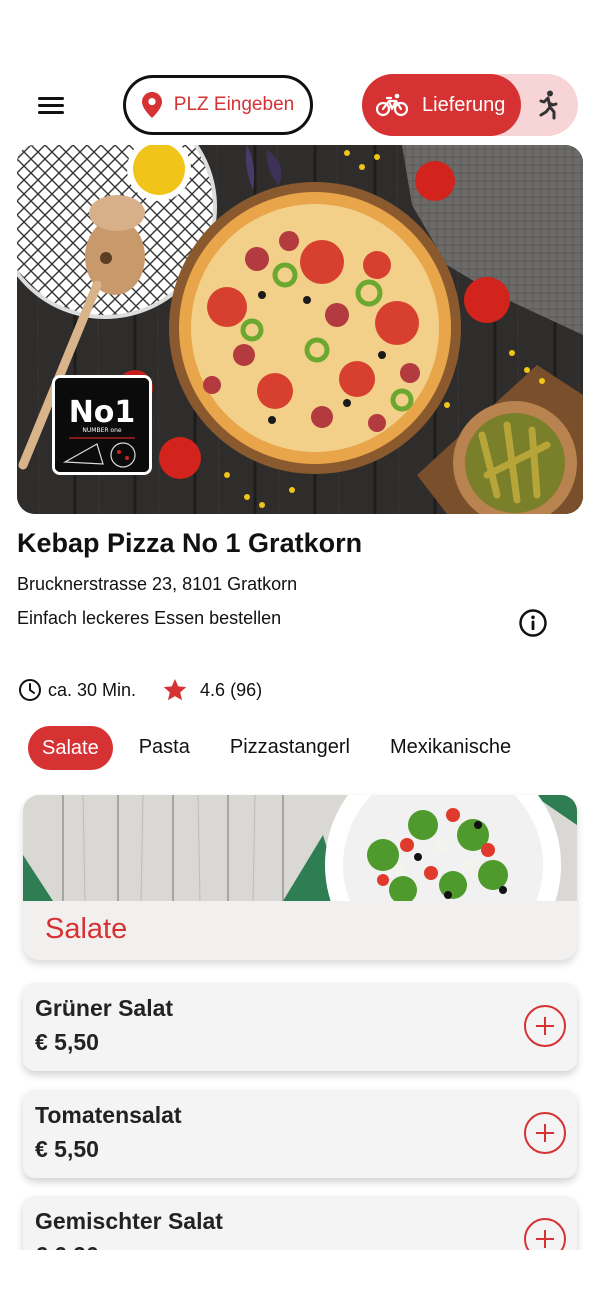 Image resolution: width=600 pixels, height=1298 pixels. Describe the element at coordinates (464, 104) in the screenshot. I see `delivery-option-label: Lieferung` at that location.